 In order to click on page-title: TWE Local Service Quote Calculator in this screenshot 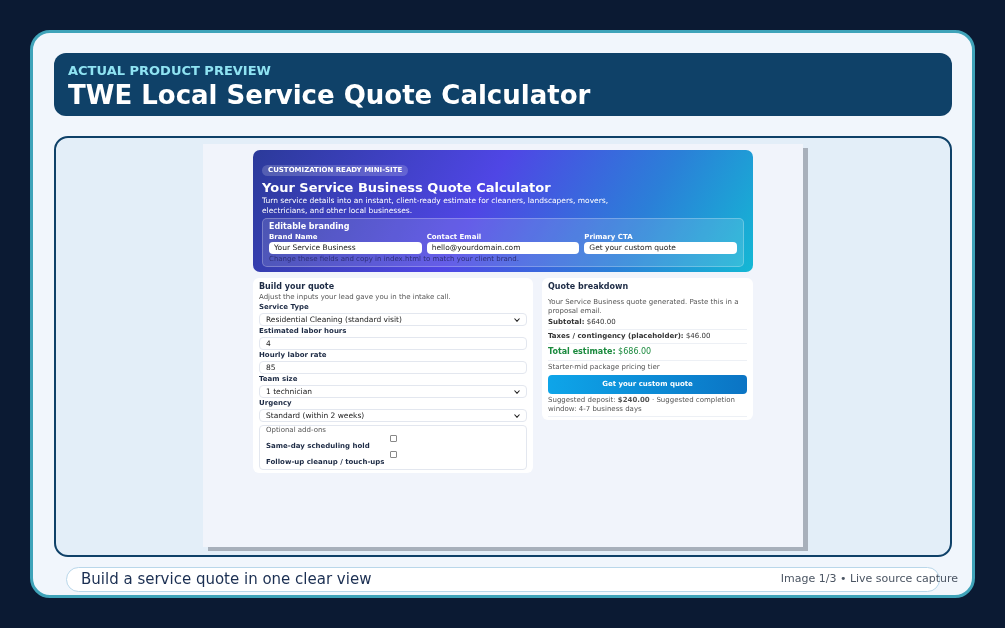, I will do `click(330, 95)`.